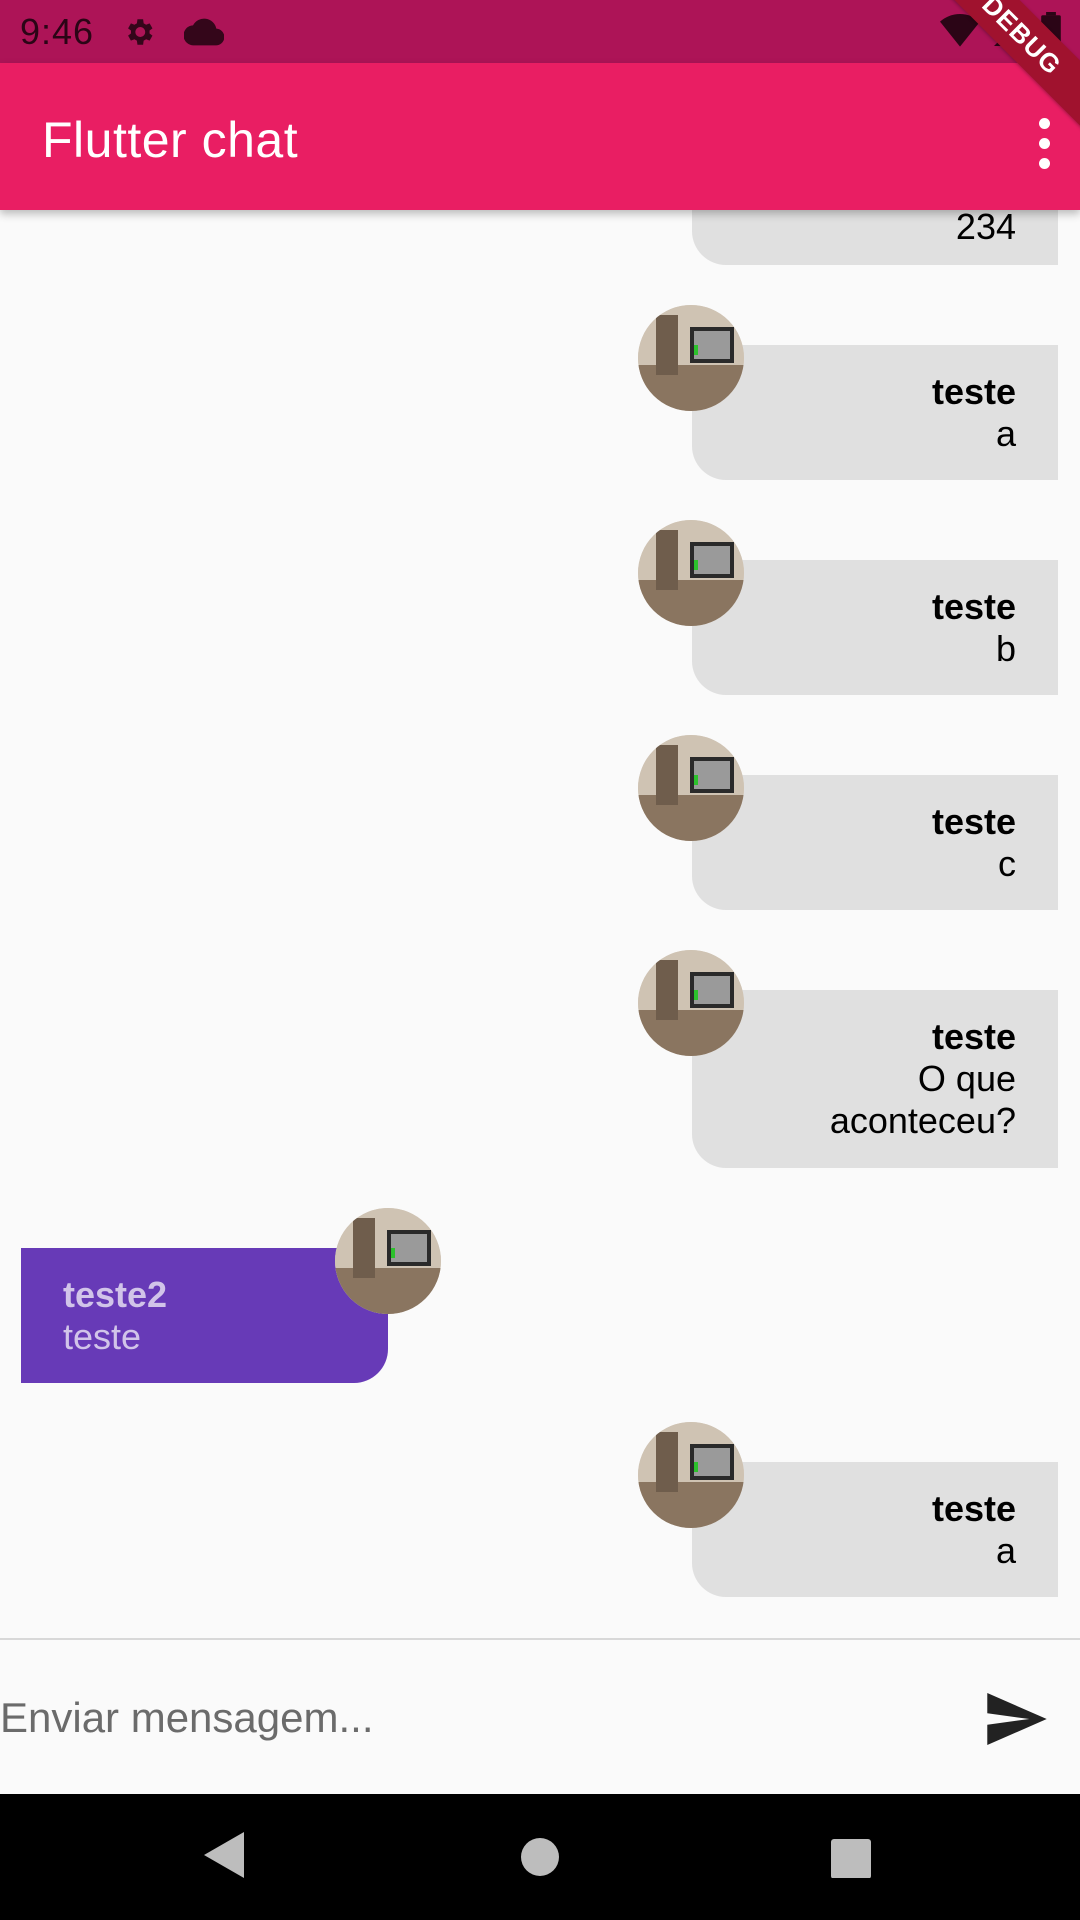 The image size is (1080, 1920). I want to click on message-text-line: aconteceu?, so click(922, 1120).